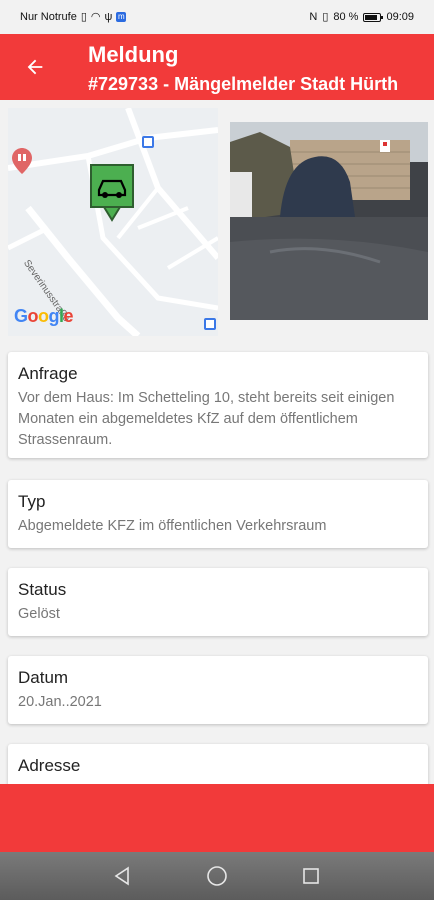 The height and width of the screenshot is (900, 434). What do you see at coordinates (112, 193) in the screenshot?
I see `car-marker-icon` at bounding box center [112, 193].